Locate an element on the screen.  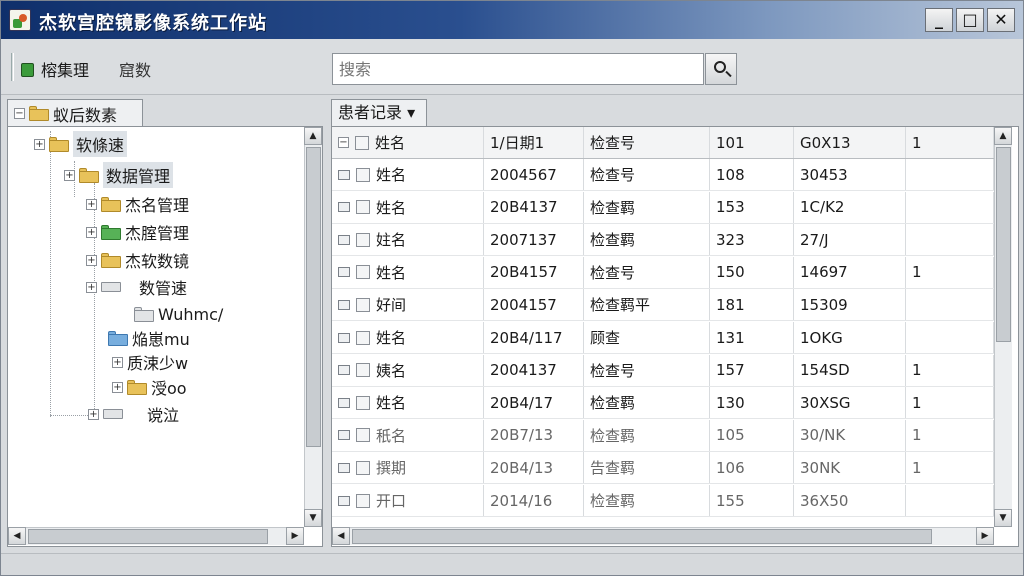
grid-horizontal-scrollbar: ◀ ▶ is located at coordinates (663, 536).